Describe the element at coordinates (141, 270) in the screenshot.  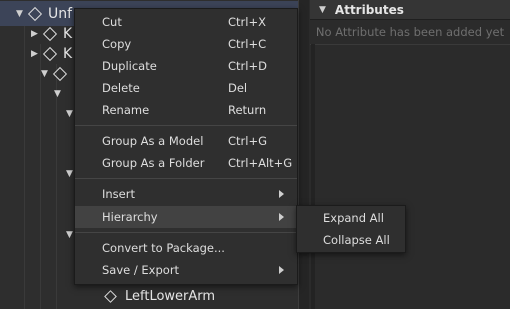
I see `menu-item-label: Save / Export` at that location.